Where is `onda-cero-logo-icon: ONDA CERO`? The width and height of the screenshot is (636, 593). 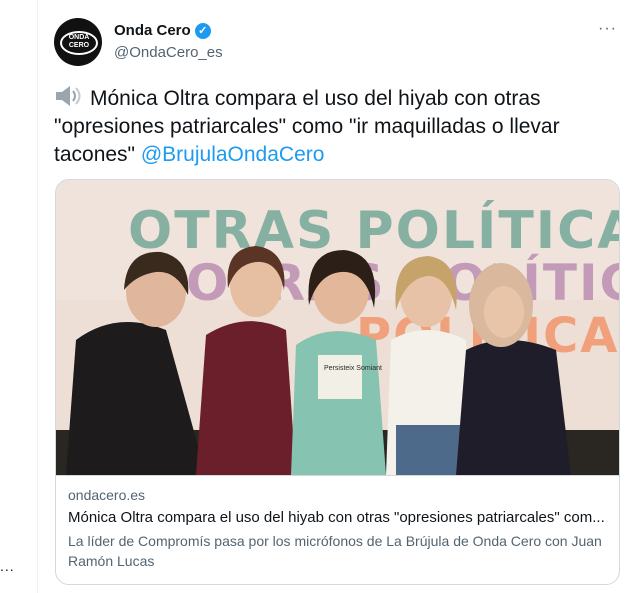 onda-cero-logo-icon: ONDA CERO is located at coordinates (79, 43).